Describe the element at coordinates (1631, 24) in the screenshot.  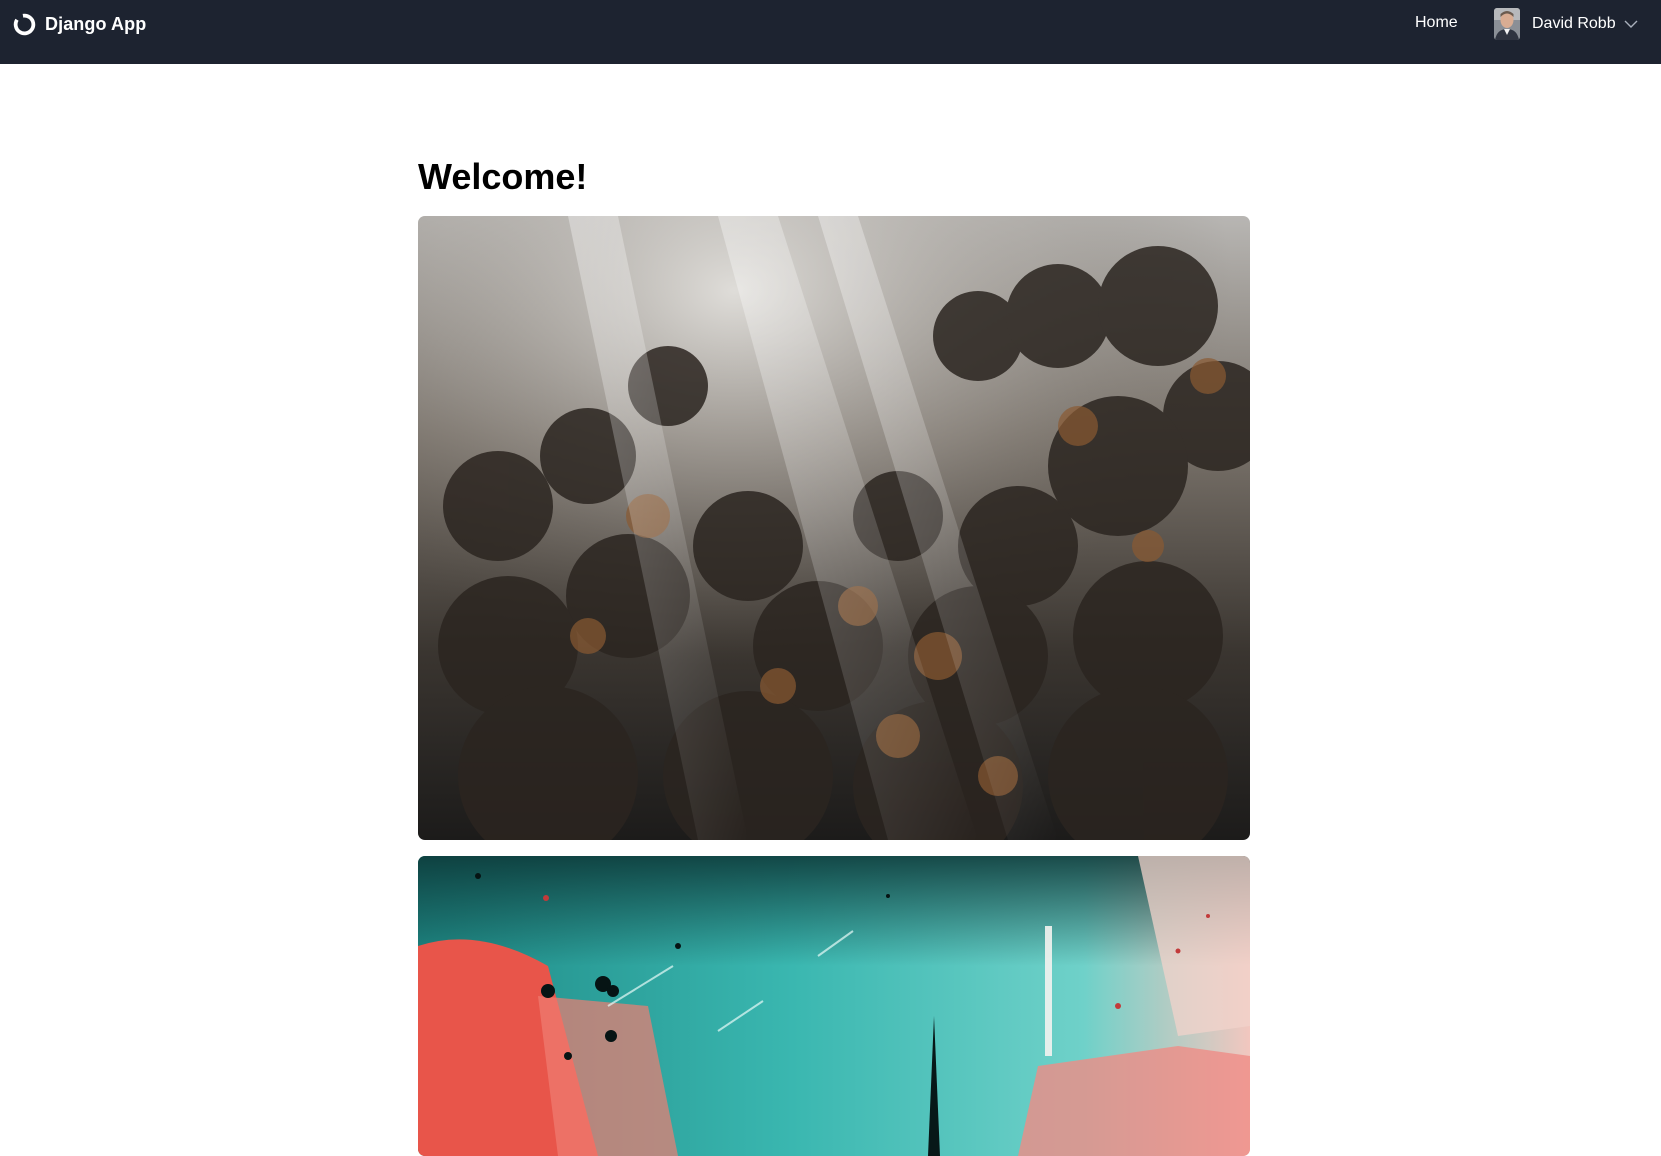
I see `chevron-down-icon` at that location.